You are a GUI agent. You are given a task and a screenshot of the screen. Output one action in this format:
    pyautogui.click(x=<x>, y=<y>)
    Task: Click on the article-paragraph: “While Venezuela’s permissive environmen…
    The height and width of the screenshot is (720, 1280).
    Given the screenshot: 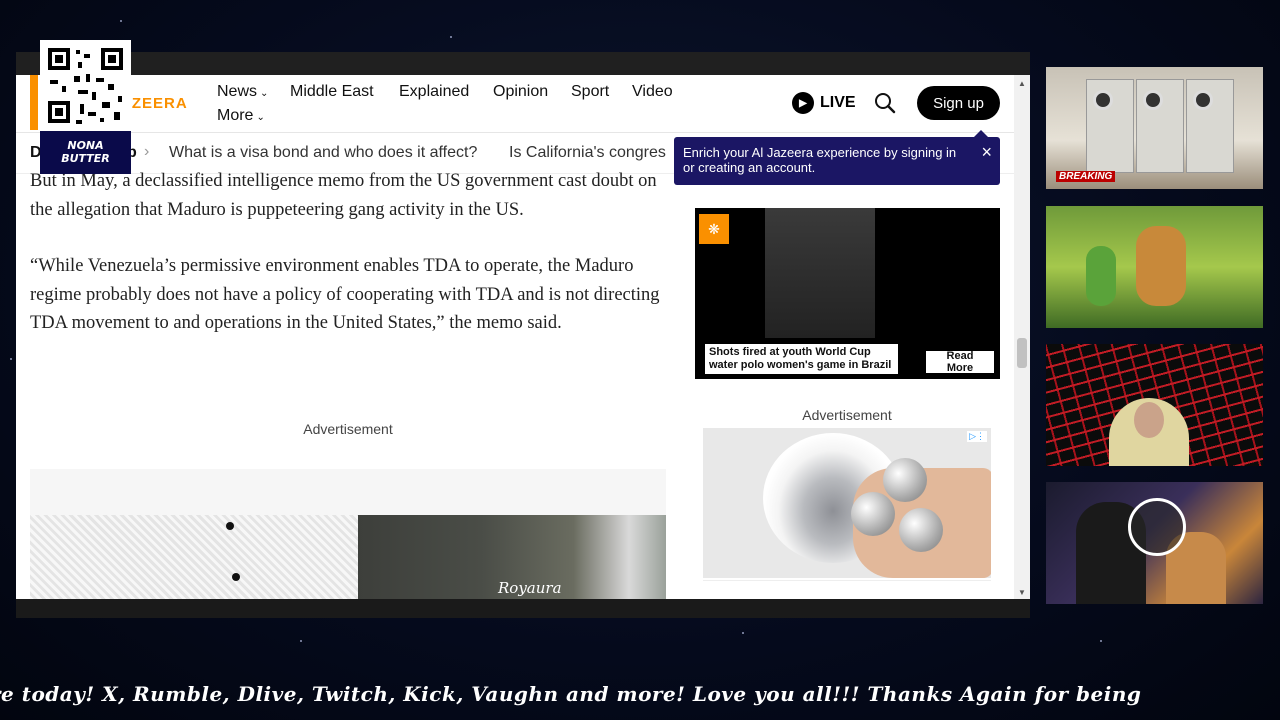 What is the action you would take?
    pyautogui.click(x=345, y=294)
    